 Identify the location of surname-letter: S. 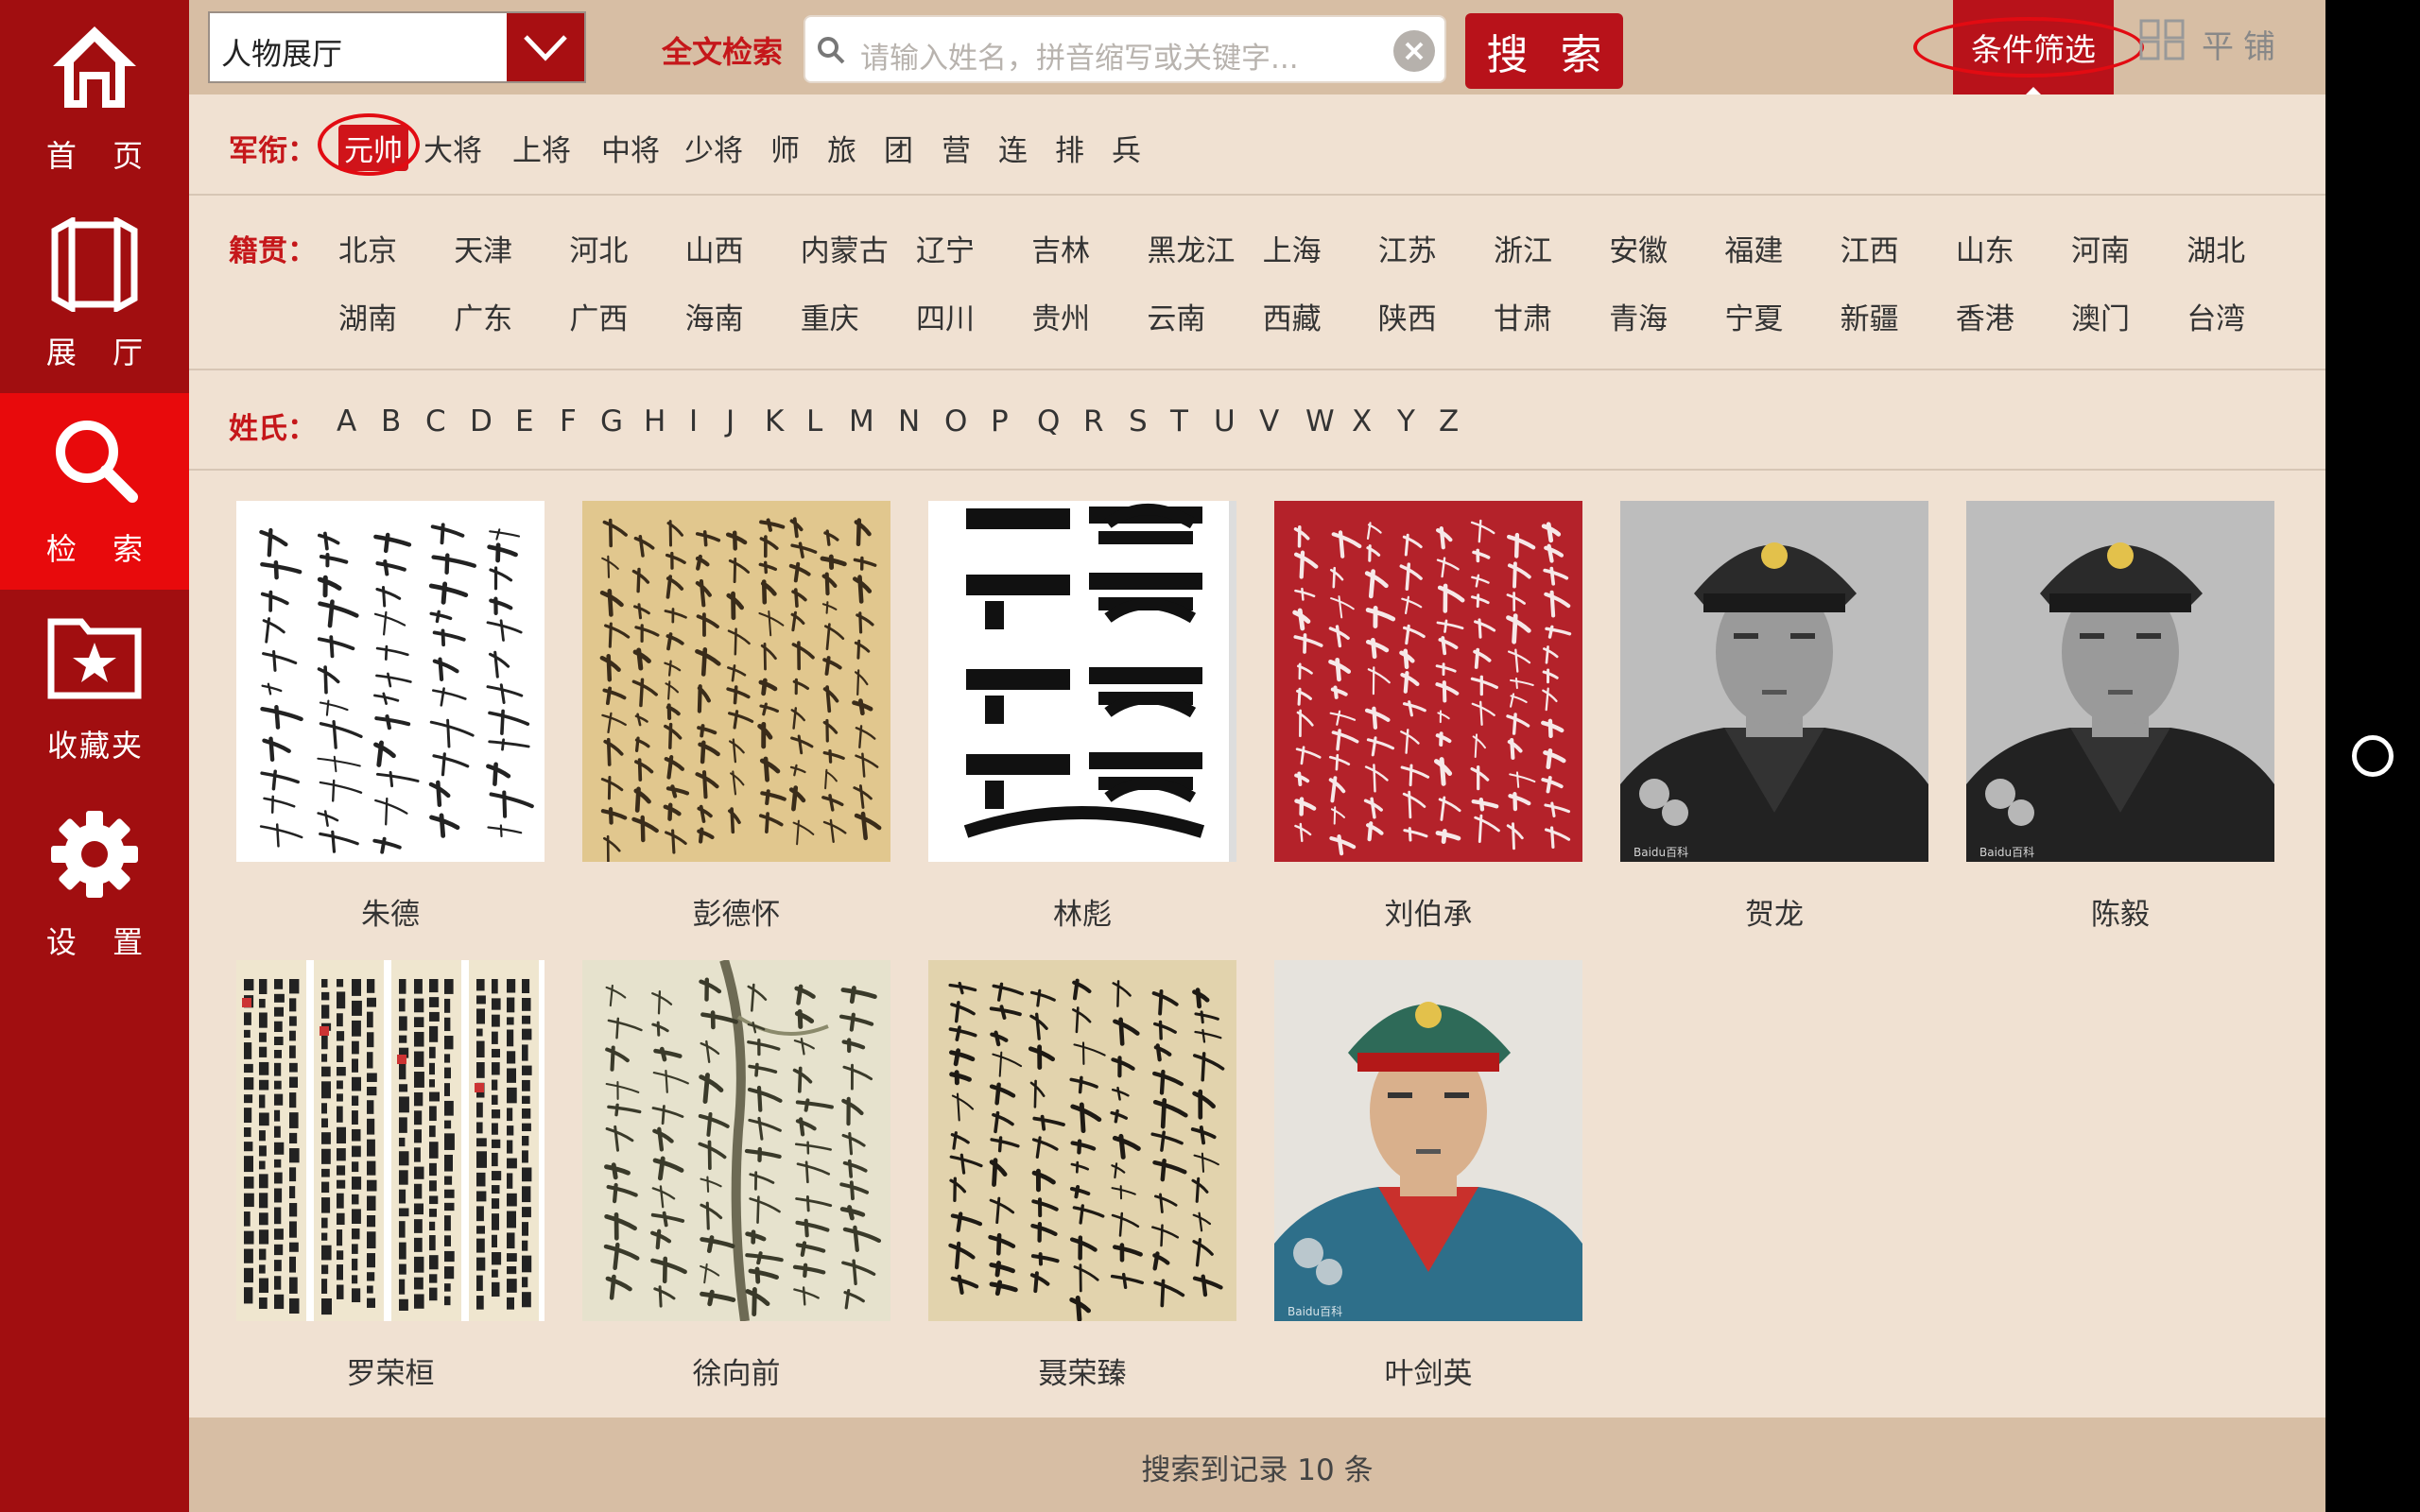
(1139, 421).